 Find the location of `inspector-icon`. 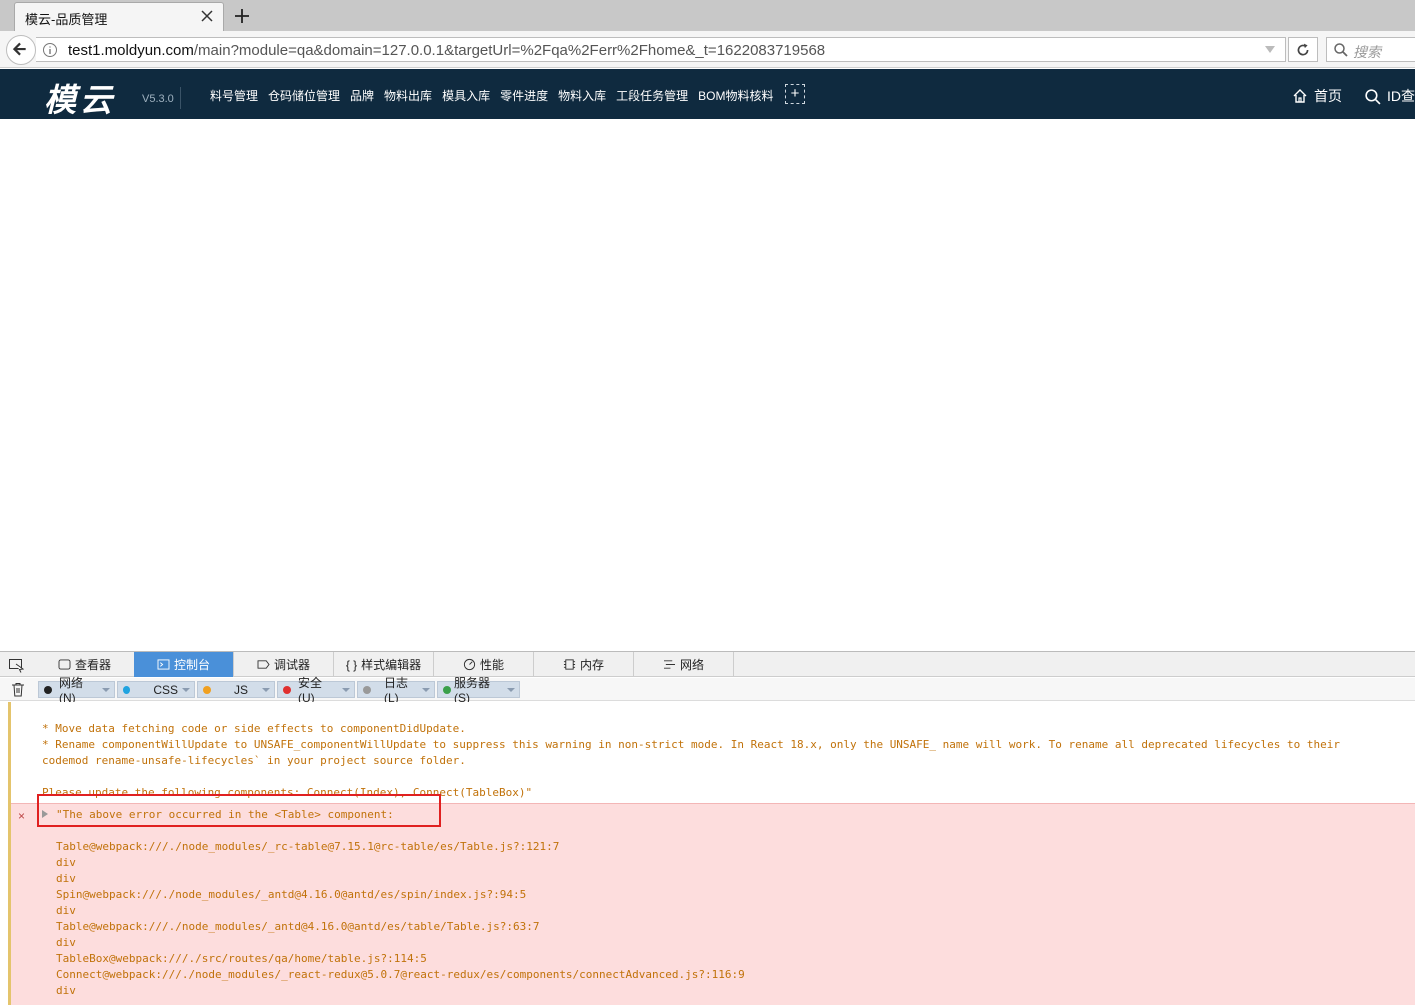

inspector-icon is located at coordinates (64, 664).